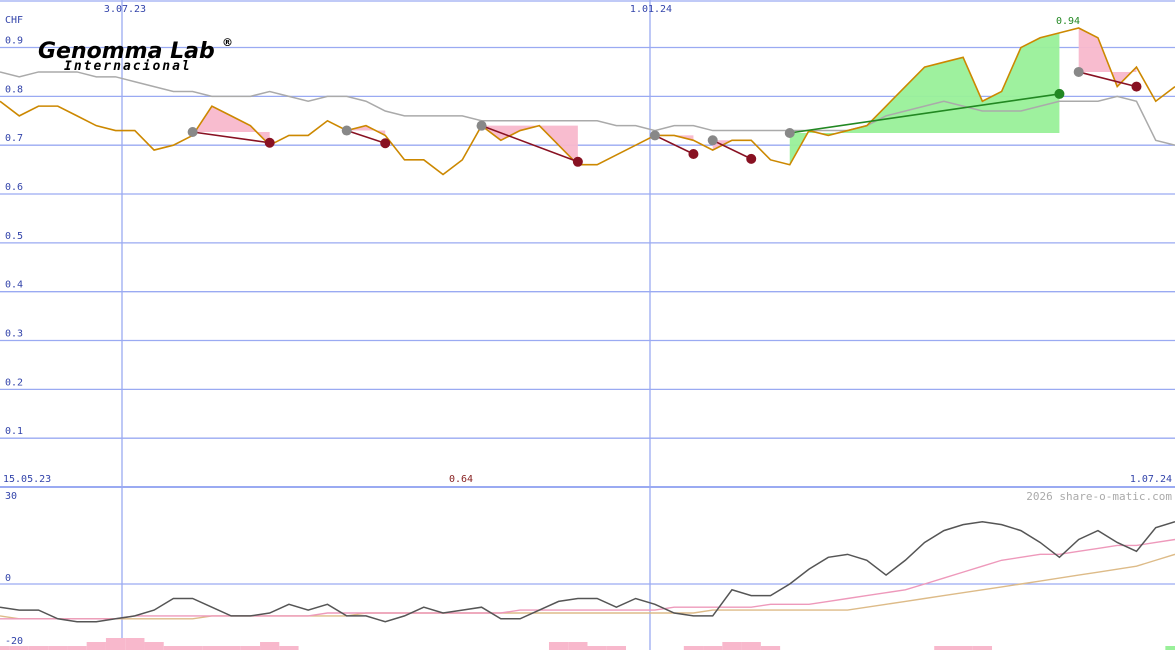 The image size is (1175, 650). I want to click on x-date-label: 1.01.24, so click(651, 9).